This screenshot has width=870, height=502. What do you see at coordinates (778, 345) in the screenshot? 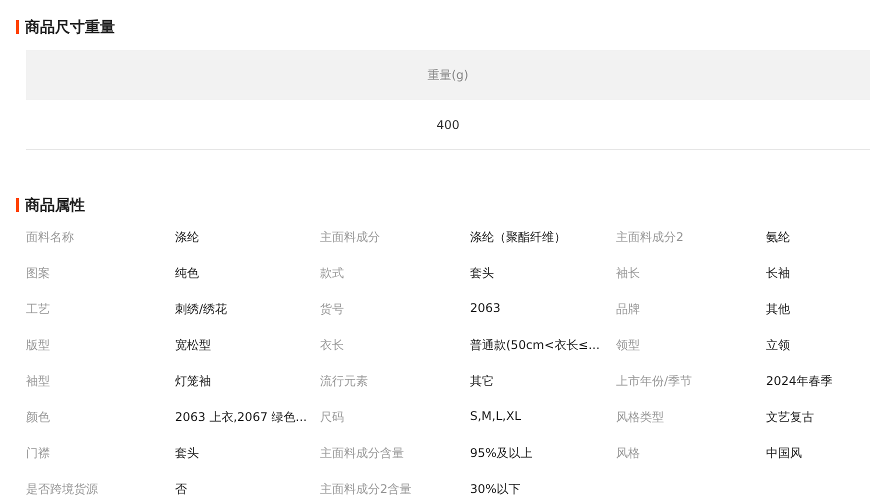
I see `attribute-value: 立领` at bounding box center [778, 345].